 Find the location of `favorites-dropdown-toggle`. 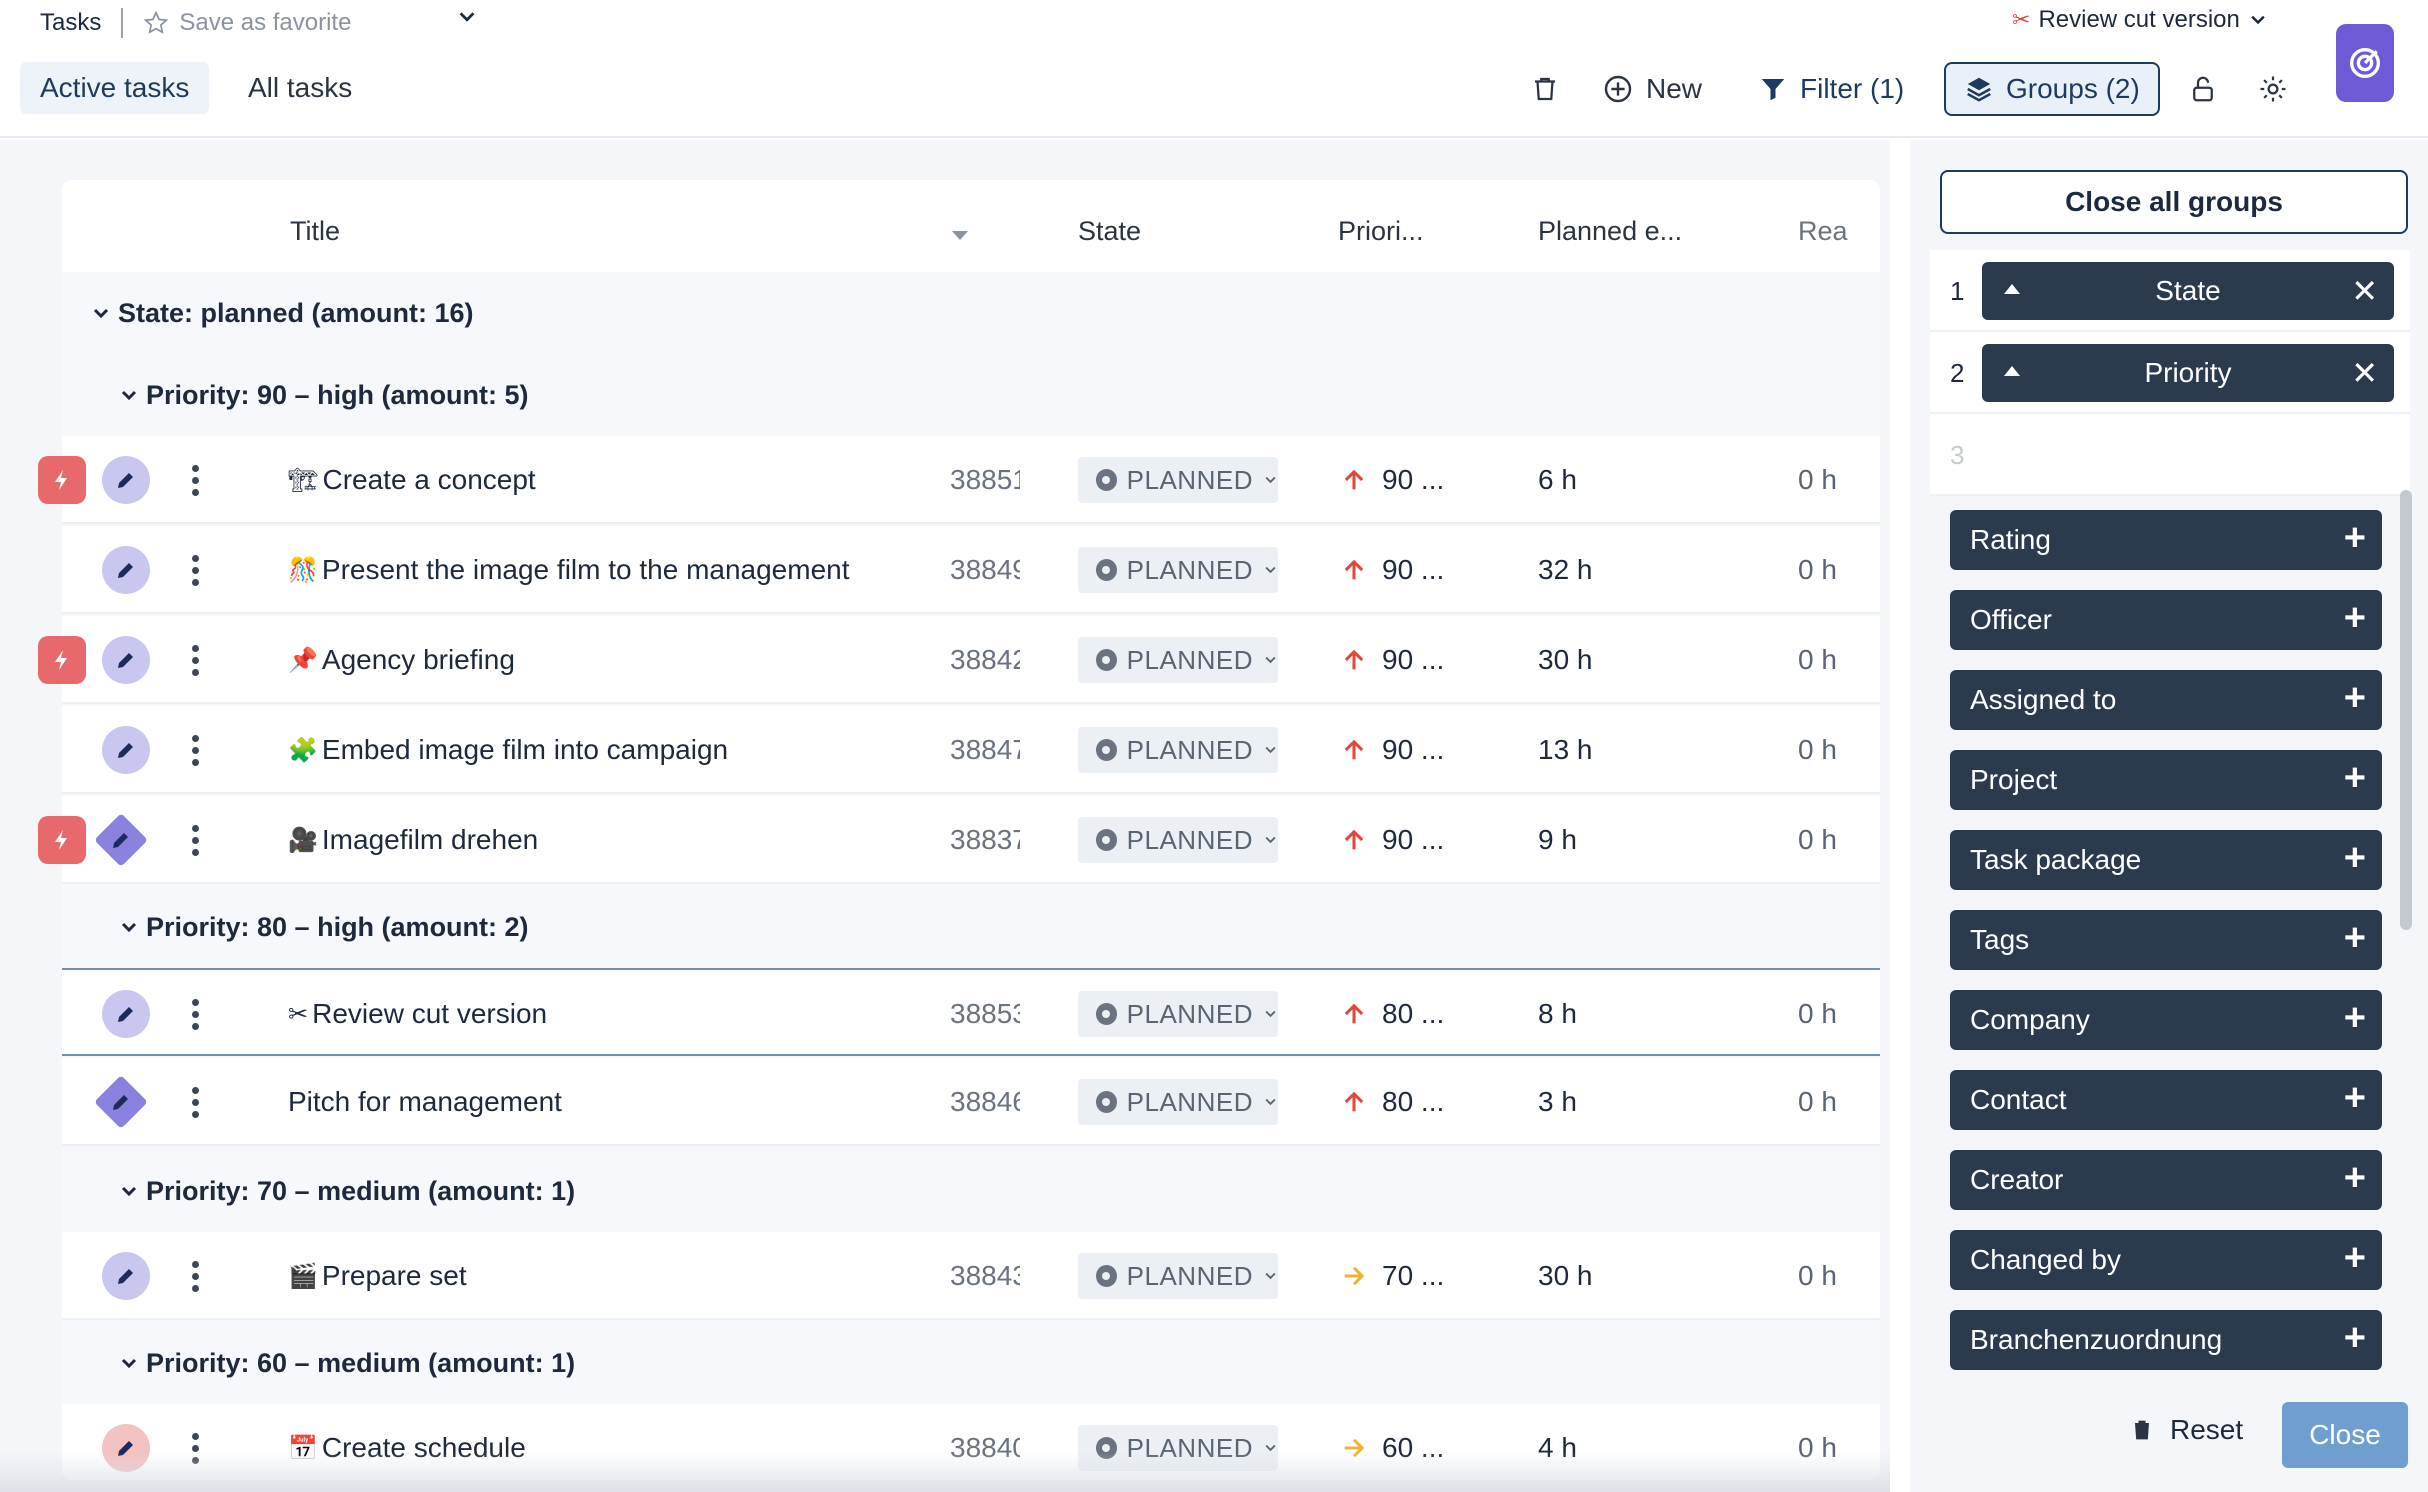

favorites-dropdown-toggle is located at coordinates (467, 20).